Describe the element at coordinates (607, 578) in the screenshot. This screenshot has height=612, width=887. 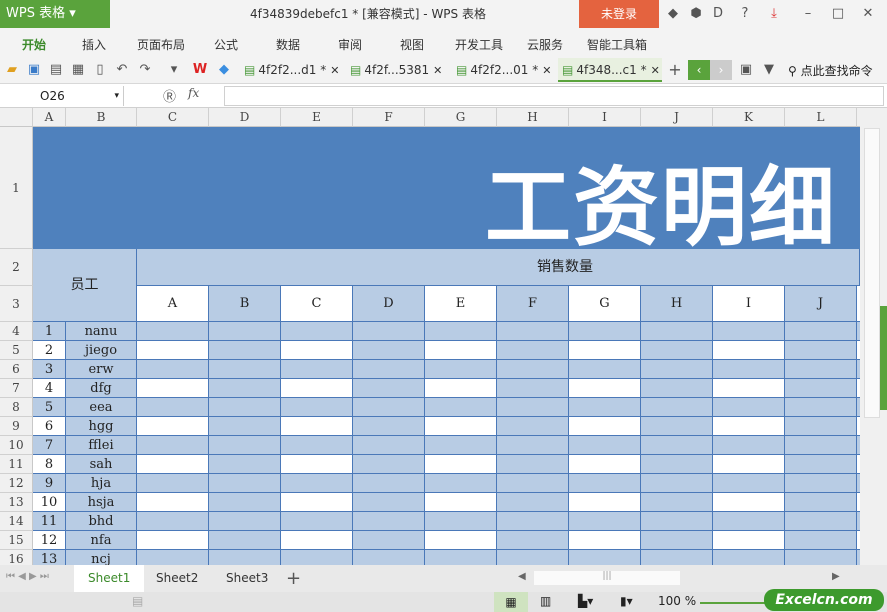
I see `h-scroll-thumb: |||` at that location.